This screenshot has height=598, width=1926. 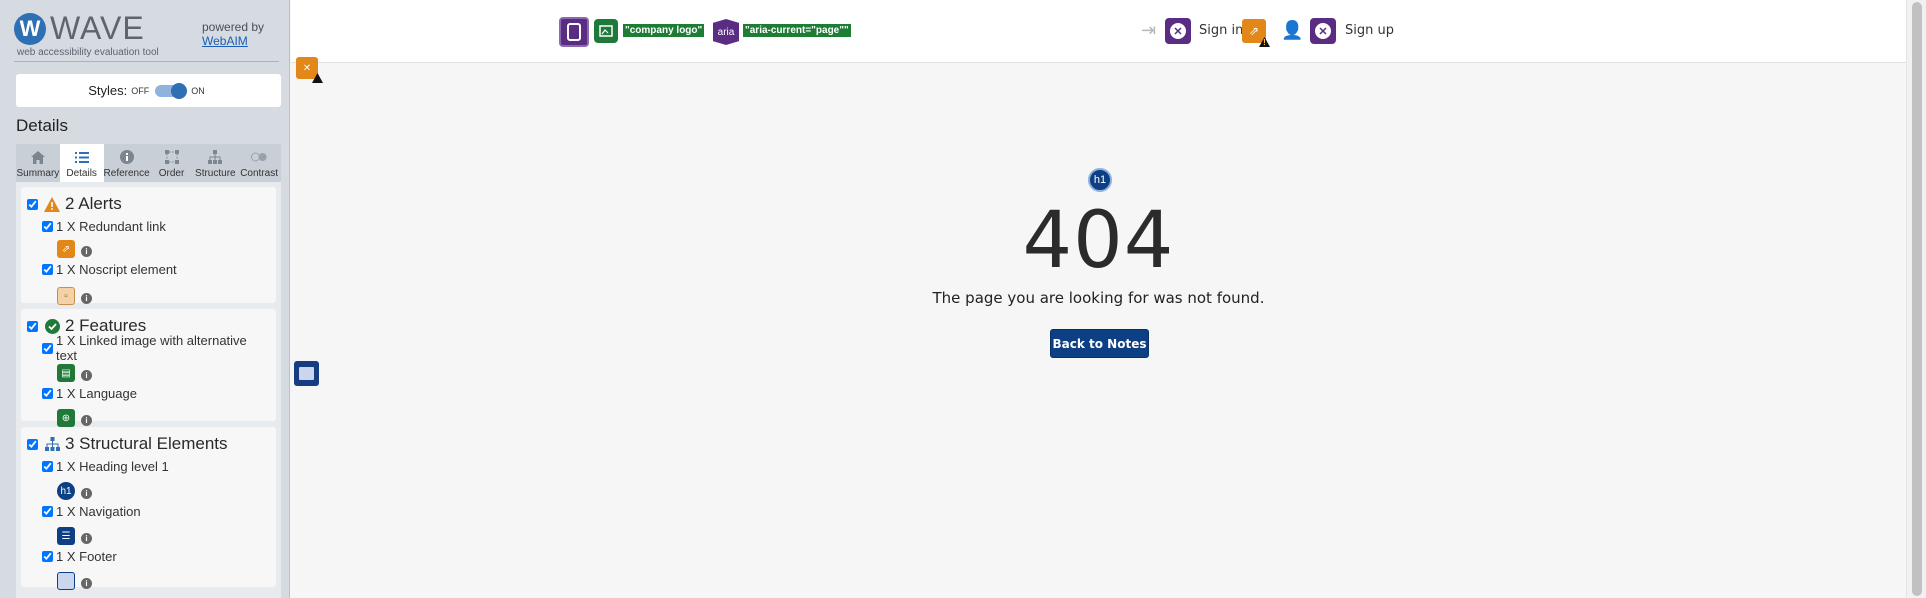 I want to click on tab-details: Details, so click(x=81, y=163).